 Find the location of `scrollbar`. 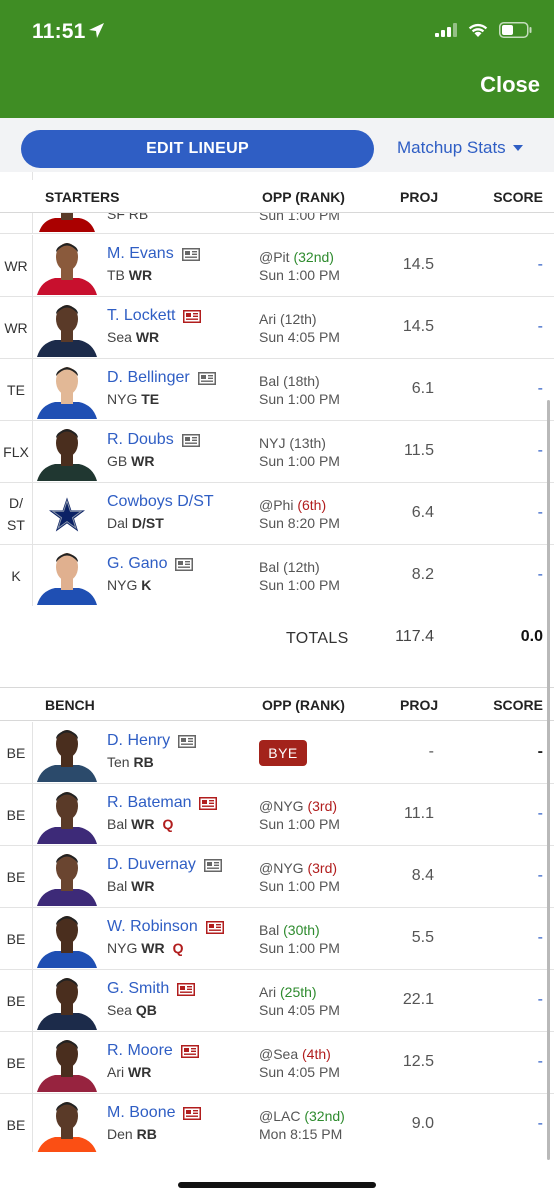

scrollbar is located at coordinates (548, 780).